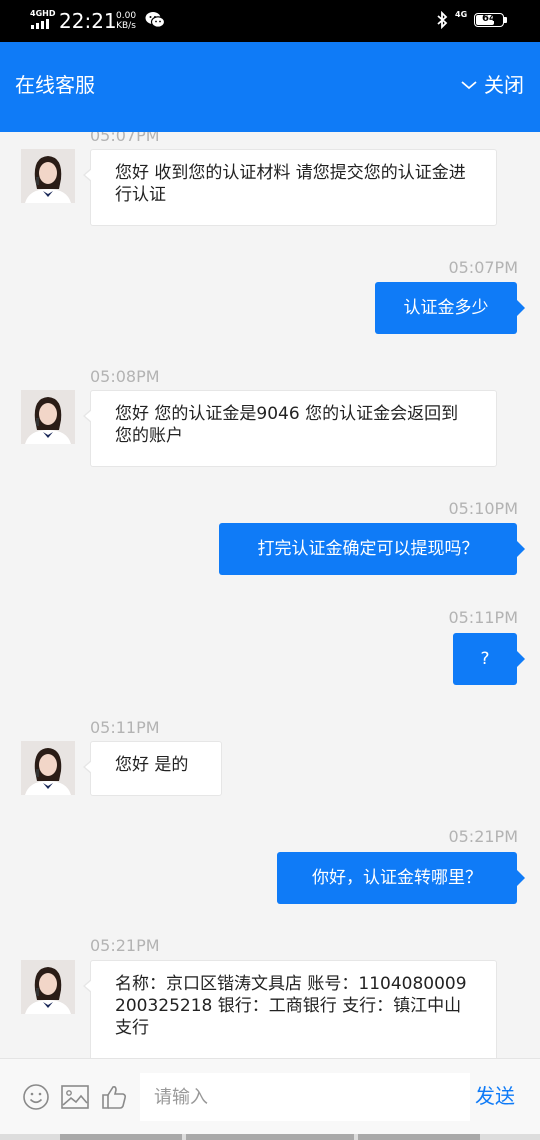 The height and width of the screenshot is (1140, 540). Describe the element at coordinates (155, 20) in the screenshot. I see `wechat-icon` at that location.